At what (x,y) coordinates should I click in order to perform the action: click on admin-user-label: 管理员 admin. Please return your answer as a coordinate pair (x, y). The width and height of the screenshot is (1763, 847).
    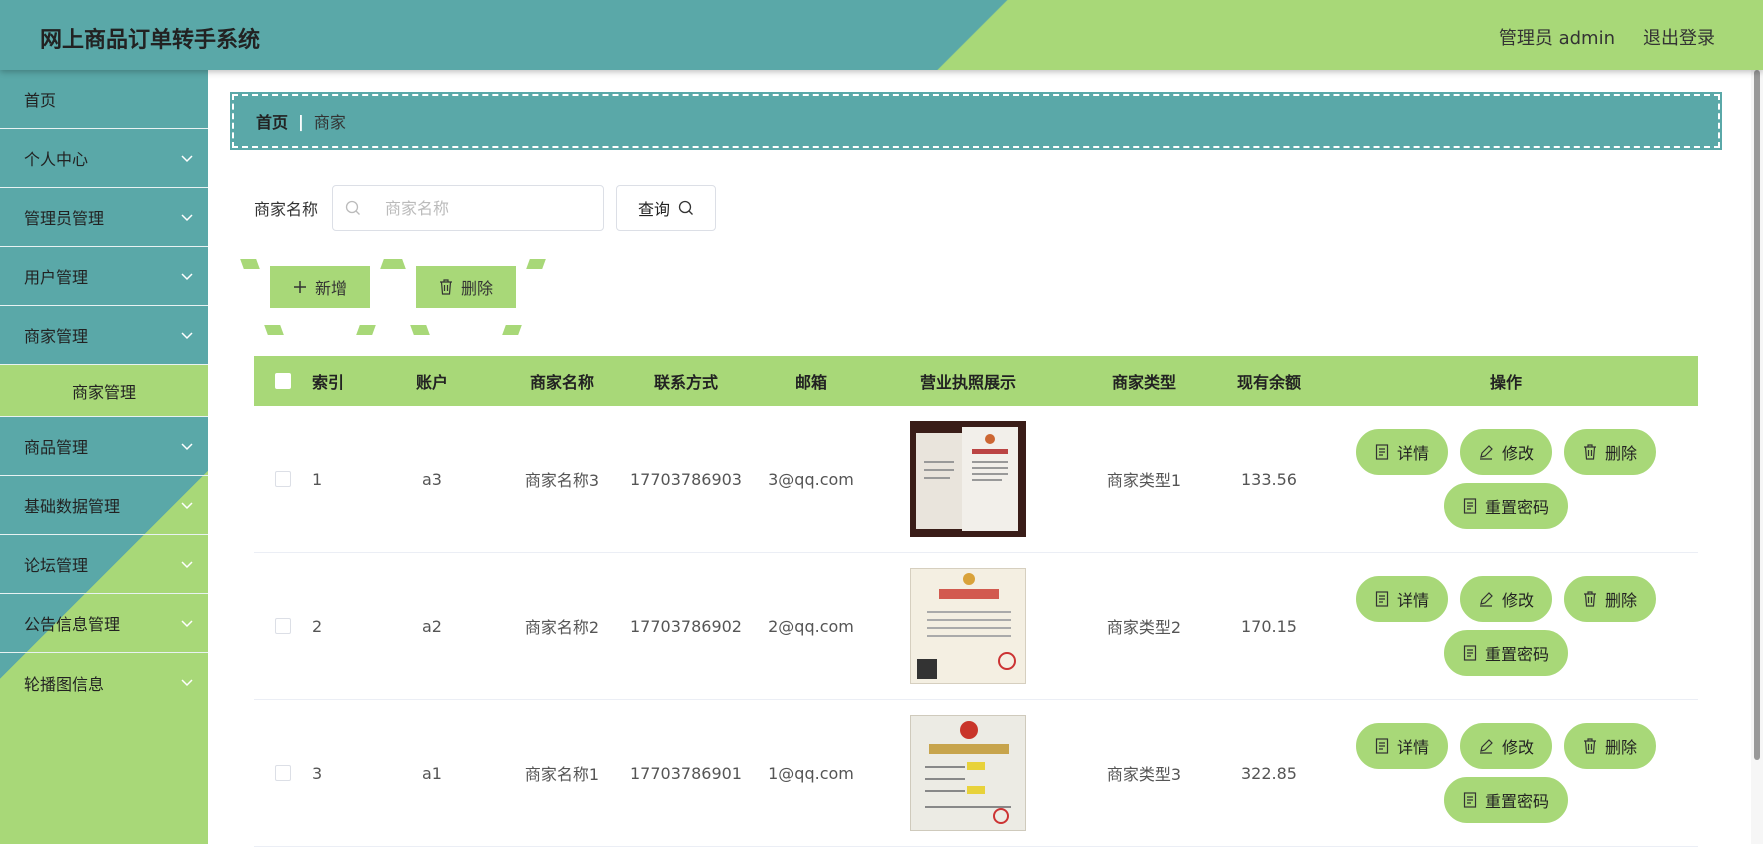
    Looking at the image, I should click on (1557, 37).